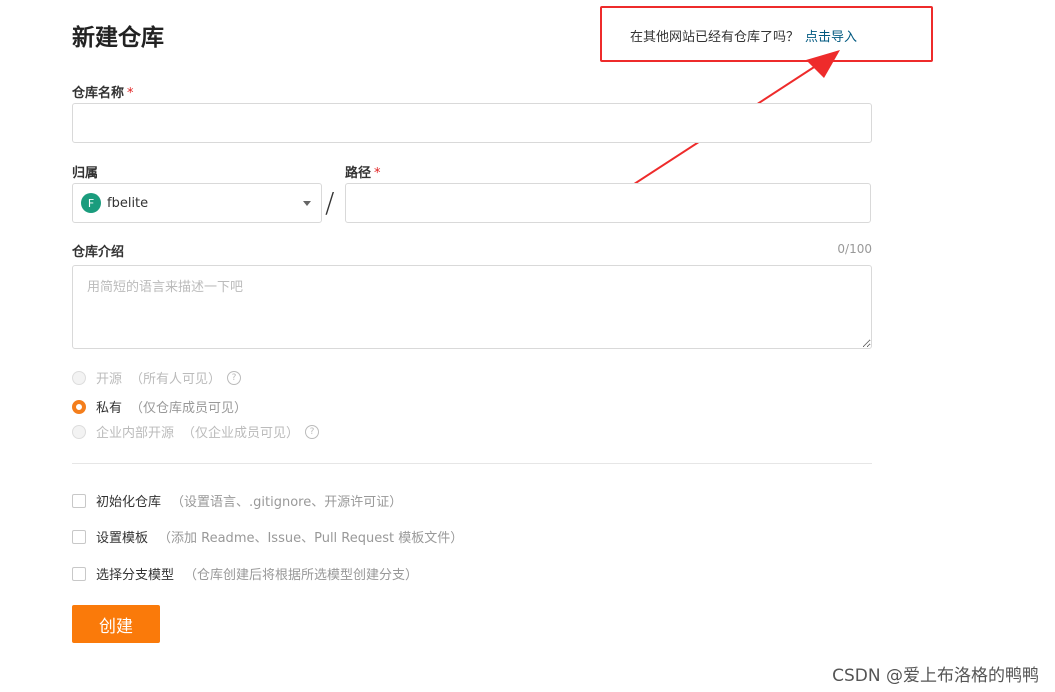 The width and height of the screenshot is (1055, 692). Describe the element at coordinates (472, 463) in the screenshot. I see `divider` at that location.